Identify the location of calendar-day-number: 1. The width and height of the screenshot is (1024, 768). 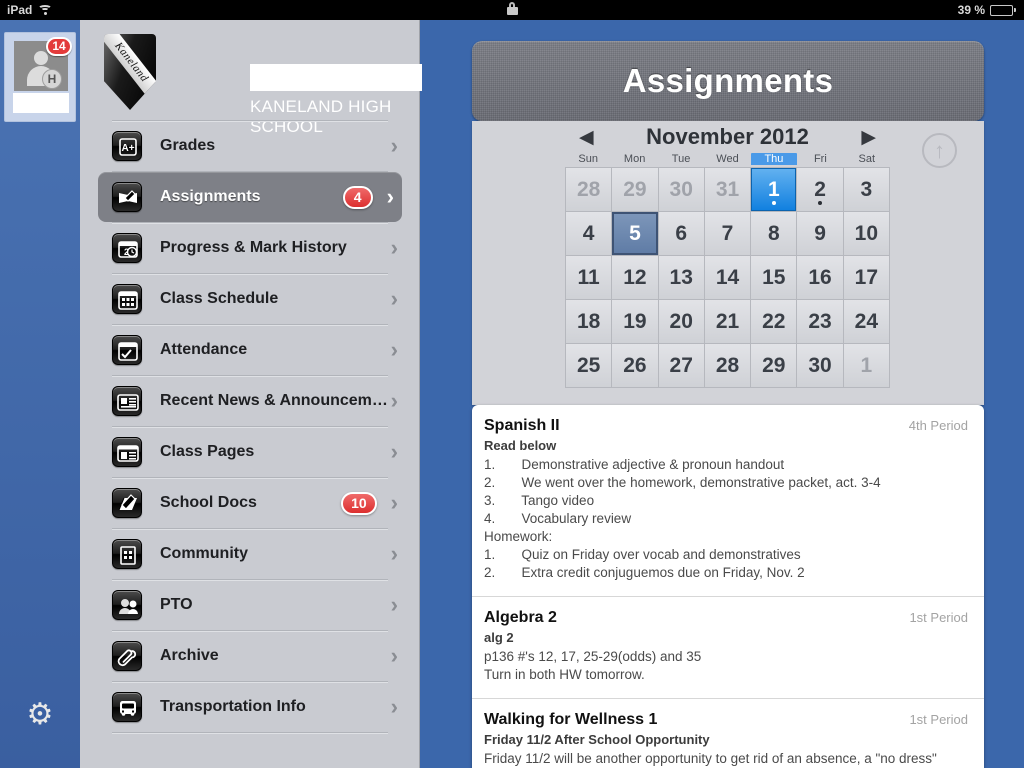
(866, 365).